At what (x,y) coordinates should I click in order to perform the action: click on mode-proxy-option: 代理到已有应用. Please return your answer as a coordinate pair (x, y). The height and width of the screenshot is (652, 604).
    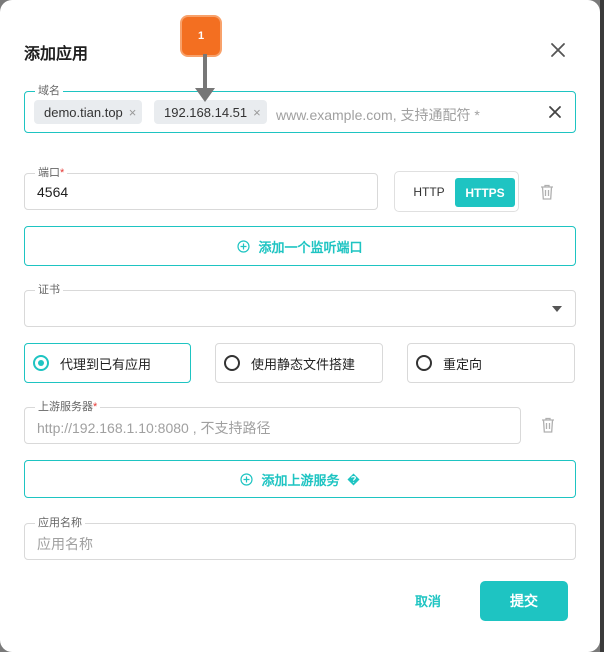
    Looking at the image, I should click on (107, 363).